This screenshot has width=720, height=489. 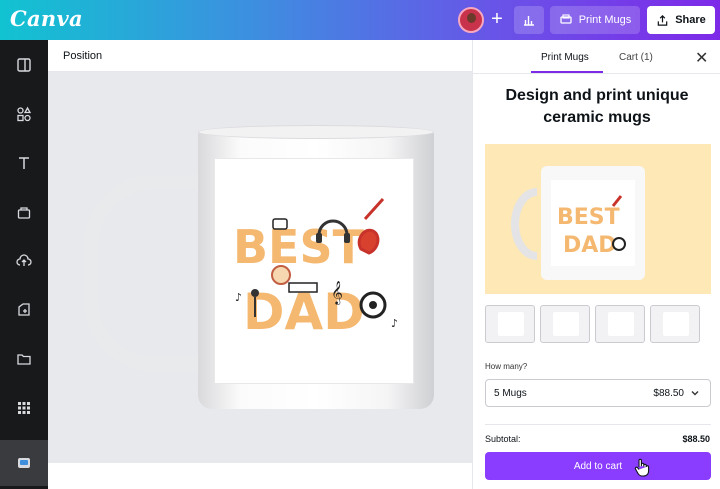 I want to click on sidebar-item-uploads, so click(x=24, y=261).